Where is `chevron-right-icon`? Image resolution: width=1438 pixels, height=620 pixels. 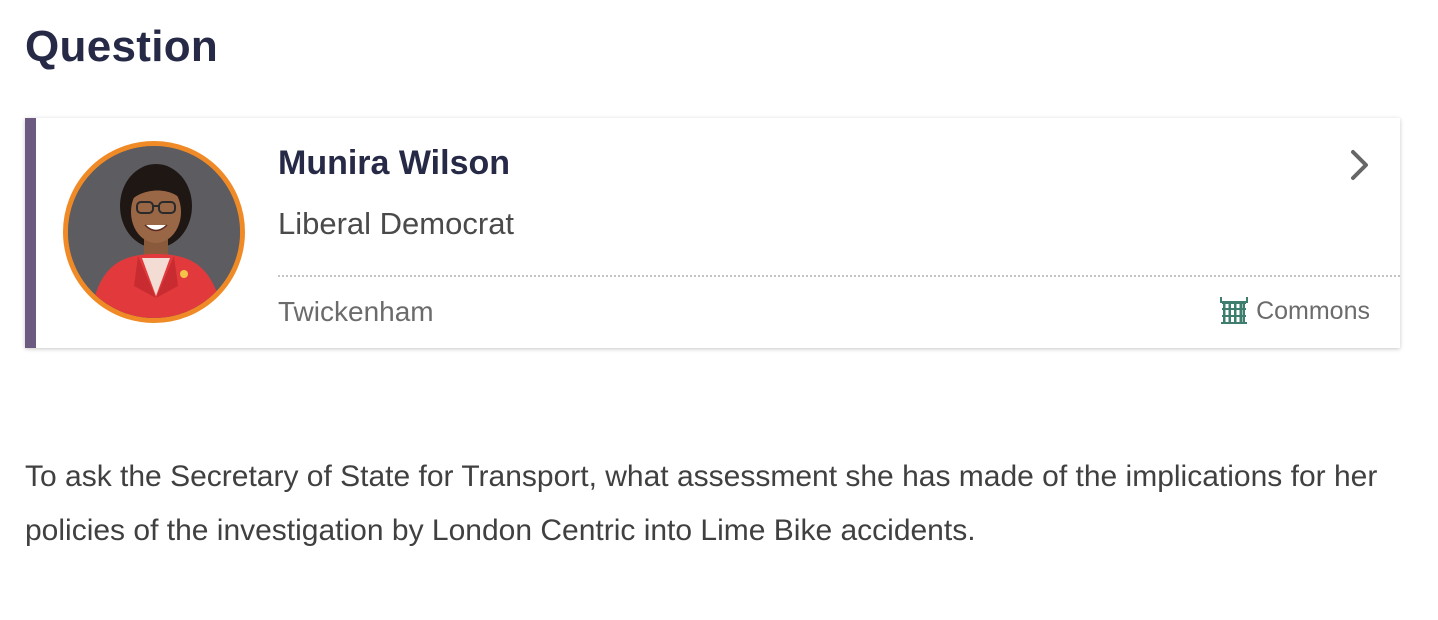 chevron-right-icon is located at coordinates (1360, 165).